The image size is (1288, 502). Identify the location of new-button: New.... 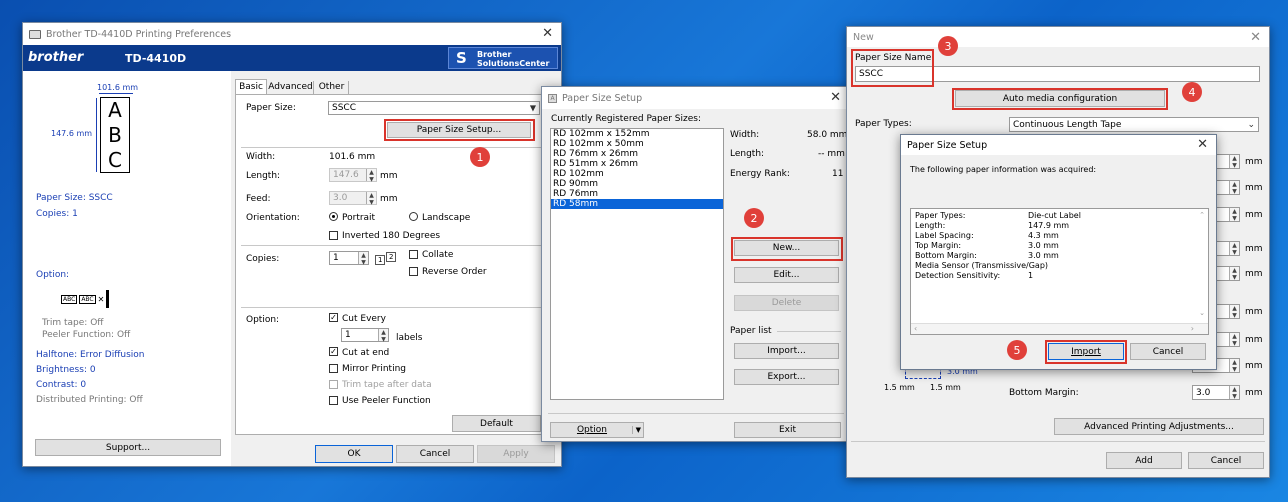
(786, 248).